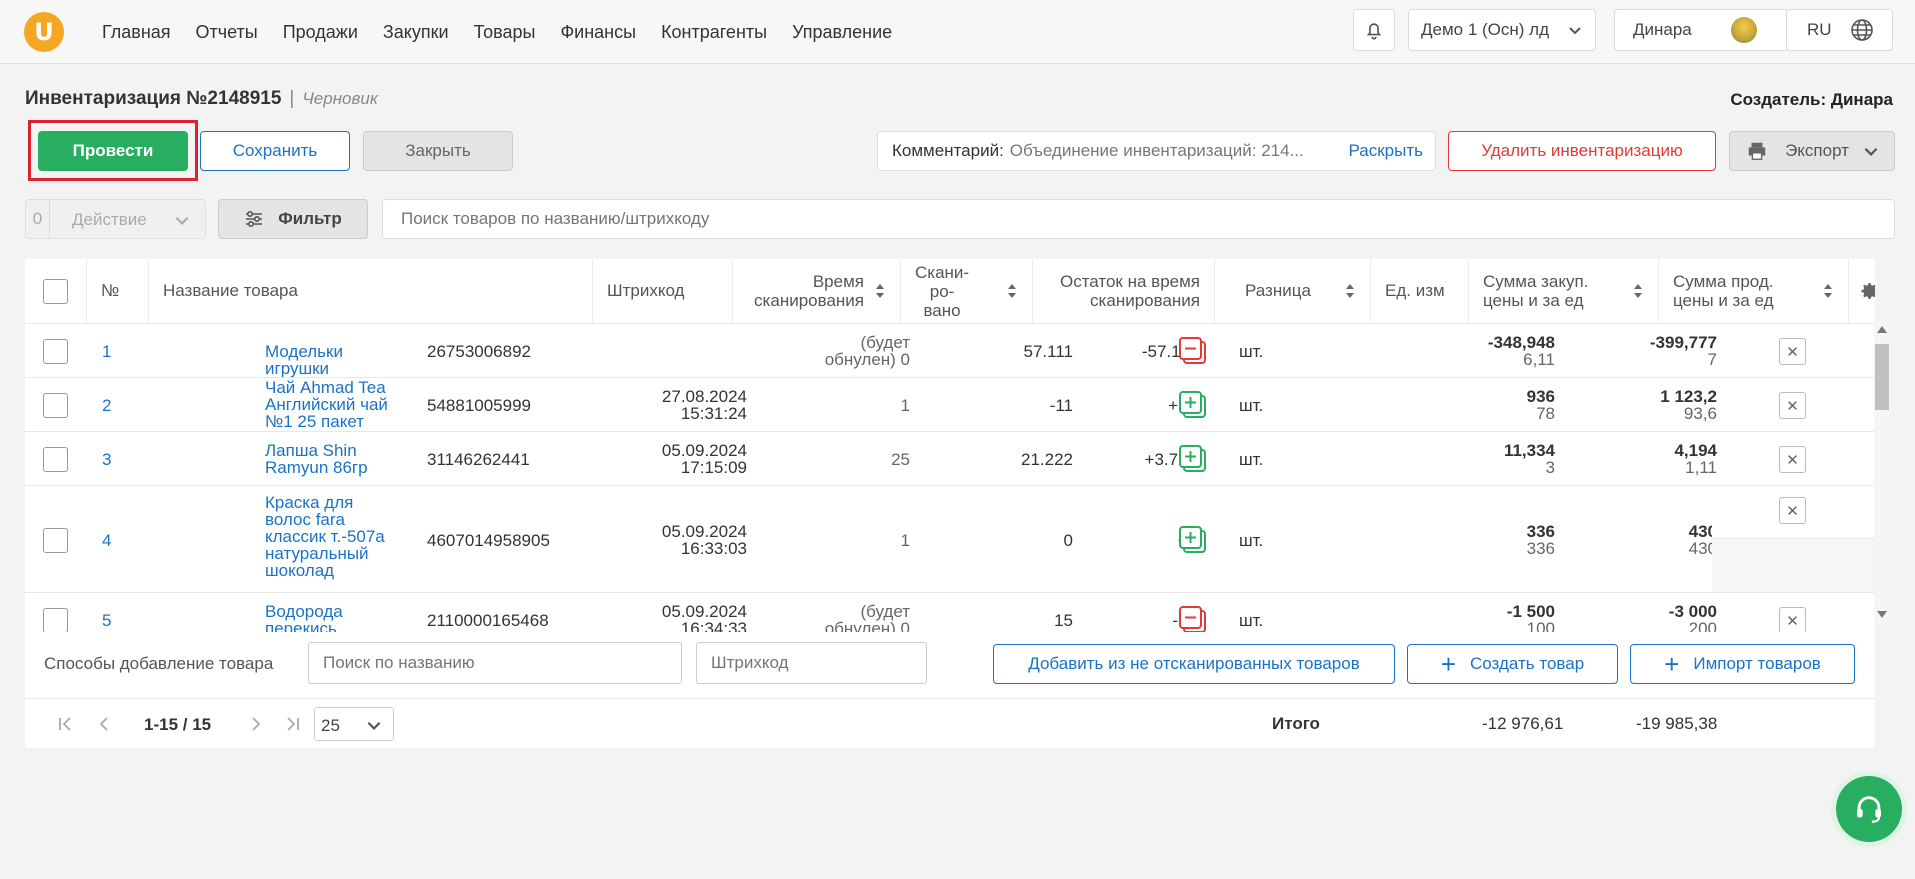 The height and width of the screenshot is (879, 1915). What do you see at coordinates (1672, 663) in the screenshot?
I see `plus-icon: +` at bounding box center [1672, 663].